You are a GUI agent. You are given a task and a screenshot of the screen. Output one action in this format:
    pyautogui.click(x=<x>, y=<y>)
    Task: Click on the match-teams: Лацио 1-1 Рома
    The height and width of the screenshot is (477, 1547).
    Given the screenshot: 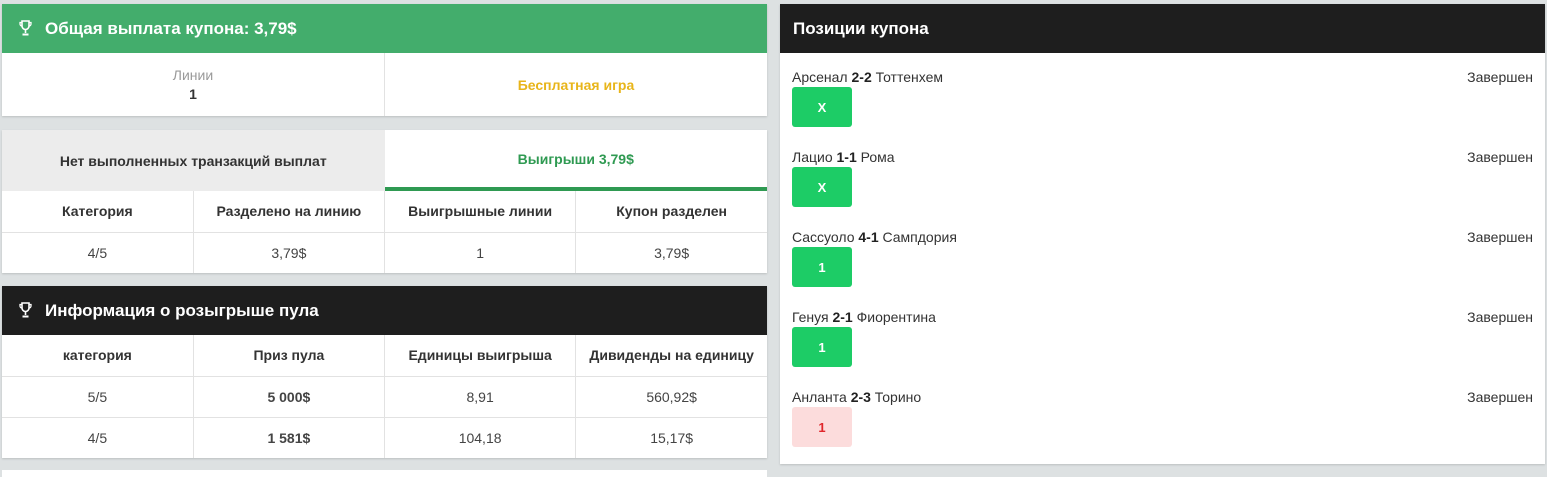 What is the action you would take?
    pyautogui.click(x=1162, y=157)
    